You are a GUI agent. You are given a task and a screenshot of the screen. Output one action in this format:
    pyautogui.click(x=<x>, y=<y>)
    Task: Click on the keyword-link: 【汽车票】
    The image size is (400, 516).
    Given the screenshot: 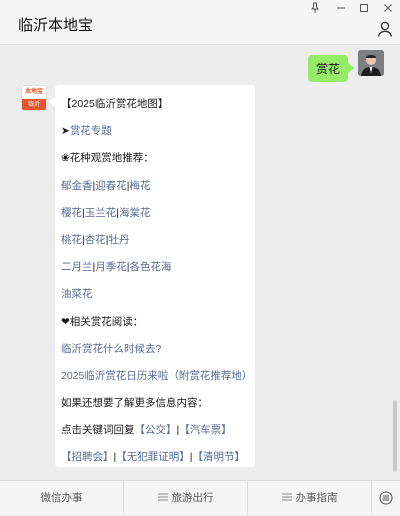 What is the action you would take?
    pyautogui.click(x=205, y=430)
    